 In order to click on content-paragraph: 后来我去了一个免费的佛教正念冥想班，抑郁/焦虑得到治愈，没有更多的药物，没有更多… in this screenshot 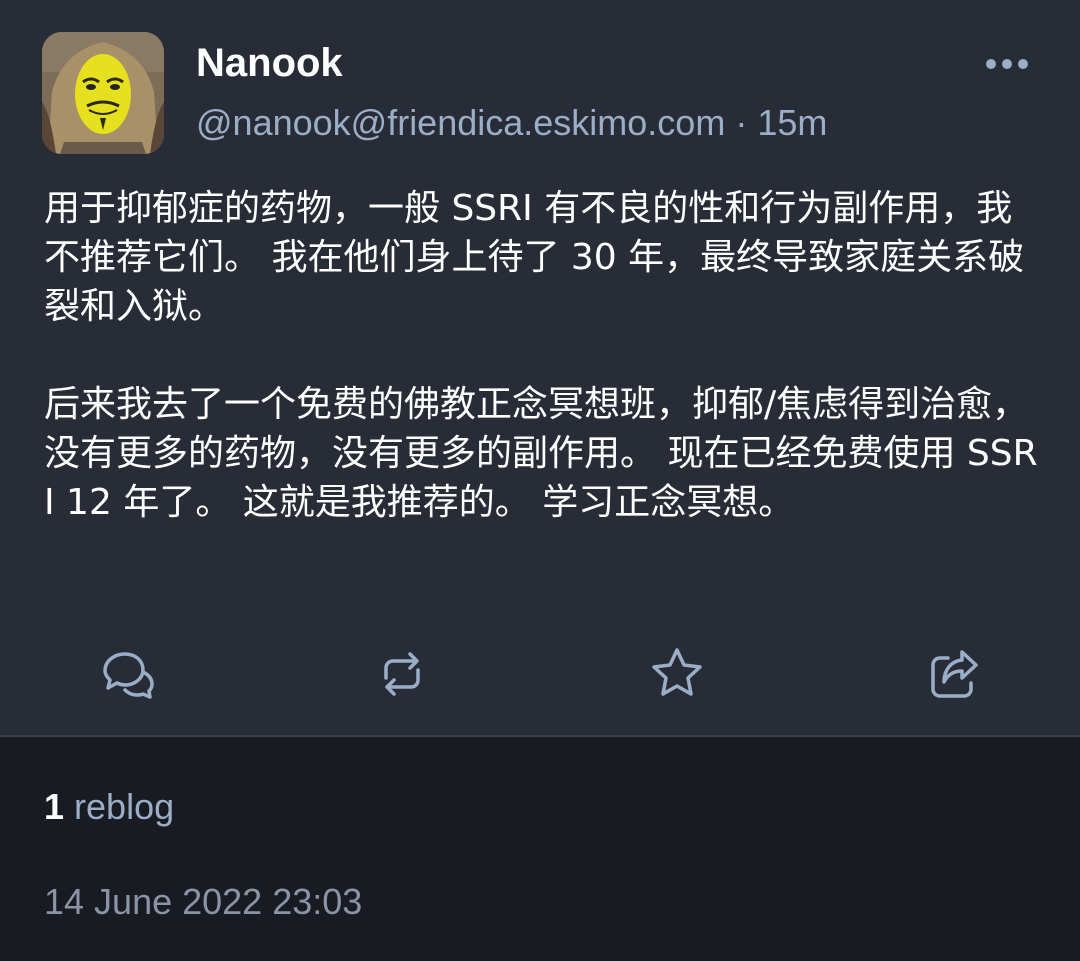, I will do `click(541, 453)`.